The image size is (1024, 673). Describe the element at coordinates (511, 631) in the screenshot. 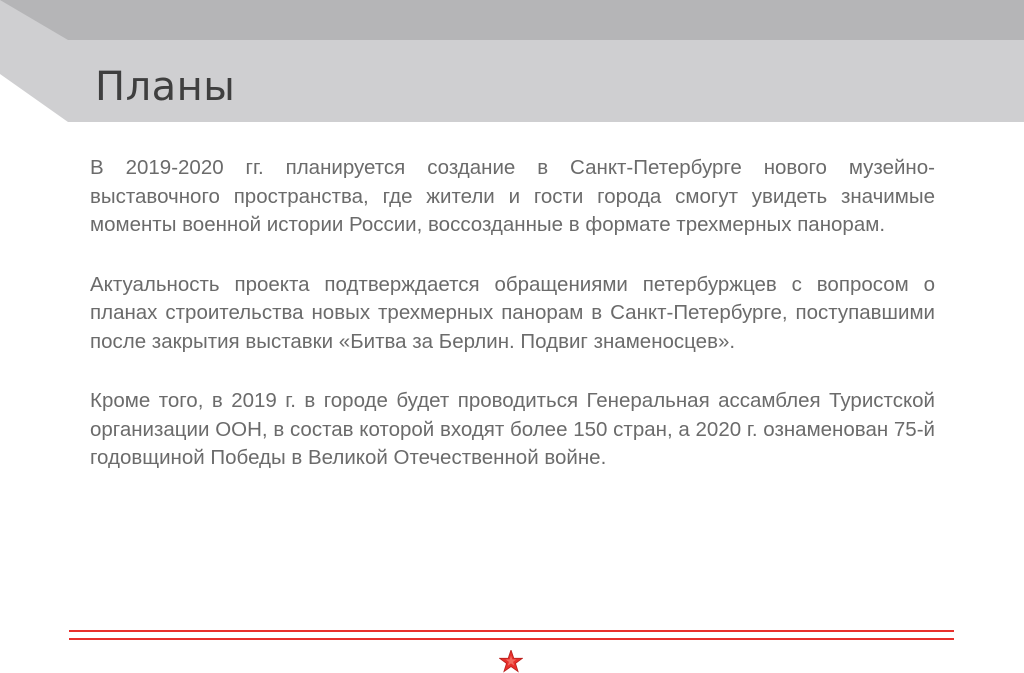

I see `footer-rule-top` at that location.